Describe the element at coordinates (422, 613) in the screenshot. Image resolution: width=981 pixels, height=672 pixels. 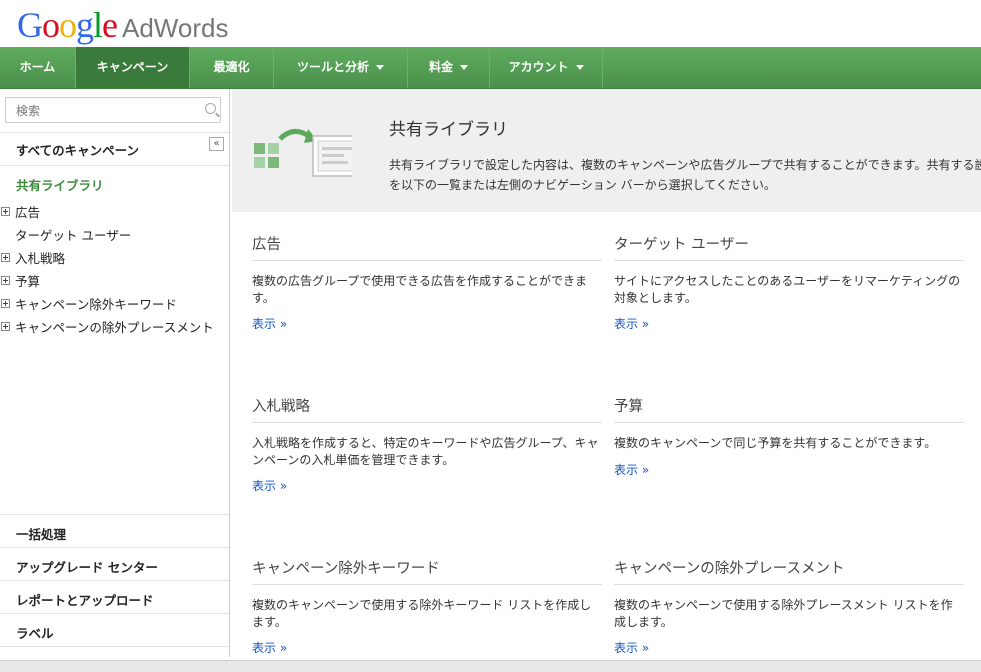
I see `card-description: 複数のキャンペーンで使用する除外キーワード リストを作成します。` at that location.